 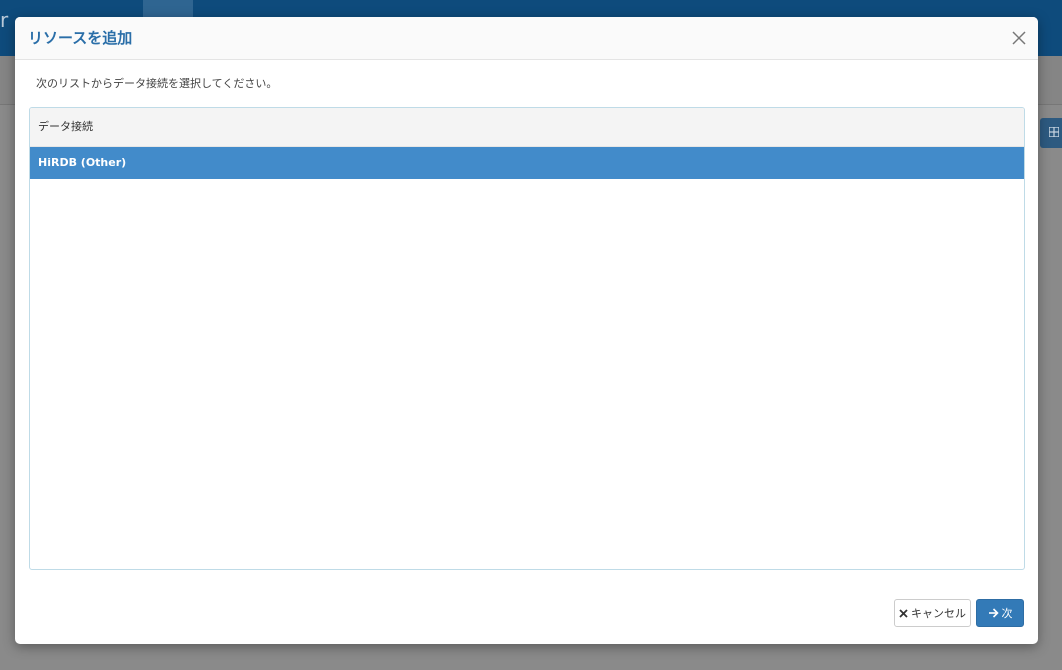 I want to click on cancel-button: キャンセル, so click(x=932, y=613).